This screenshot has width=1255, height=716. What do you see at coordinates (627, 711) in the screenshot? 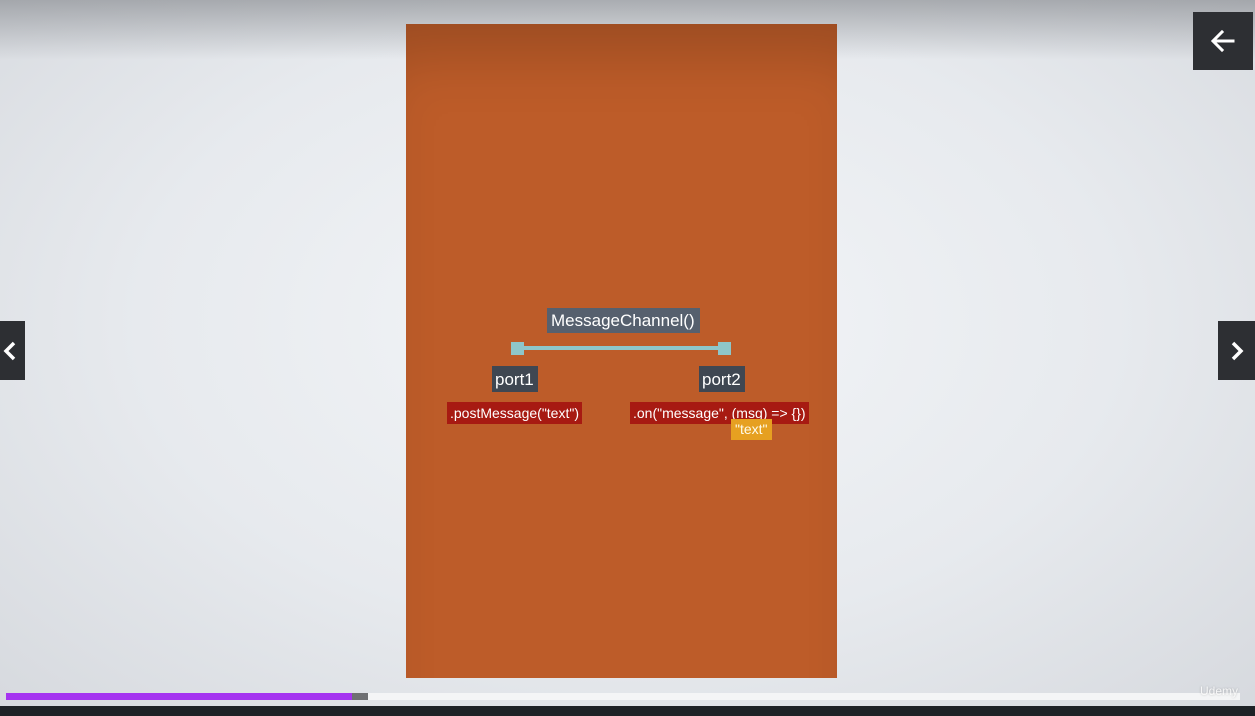
I see `player-bottom-bar` at bounding box center [627, 711].